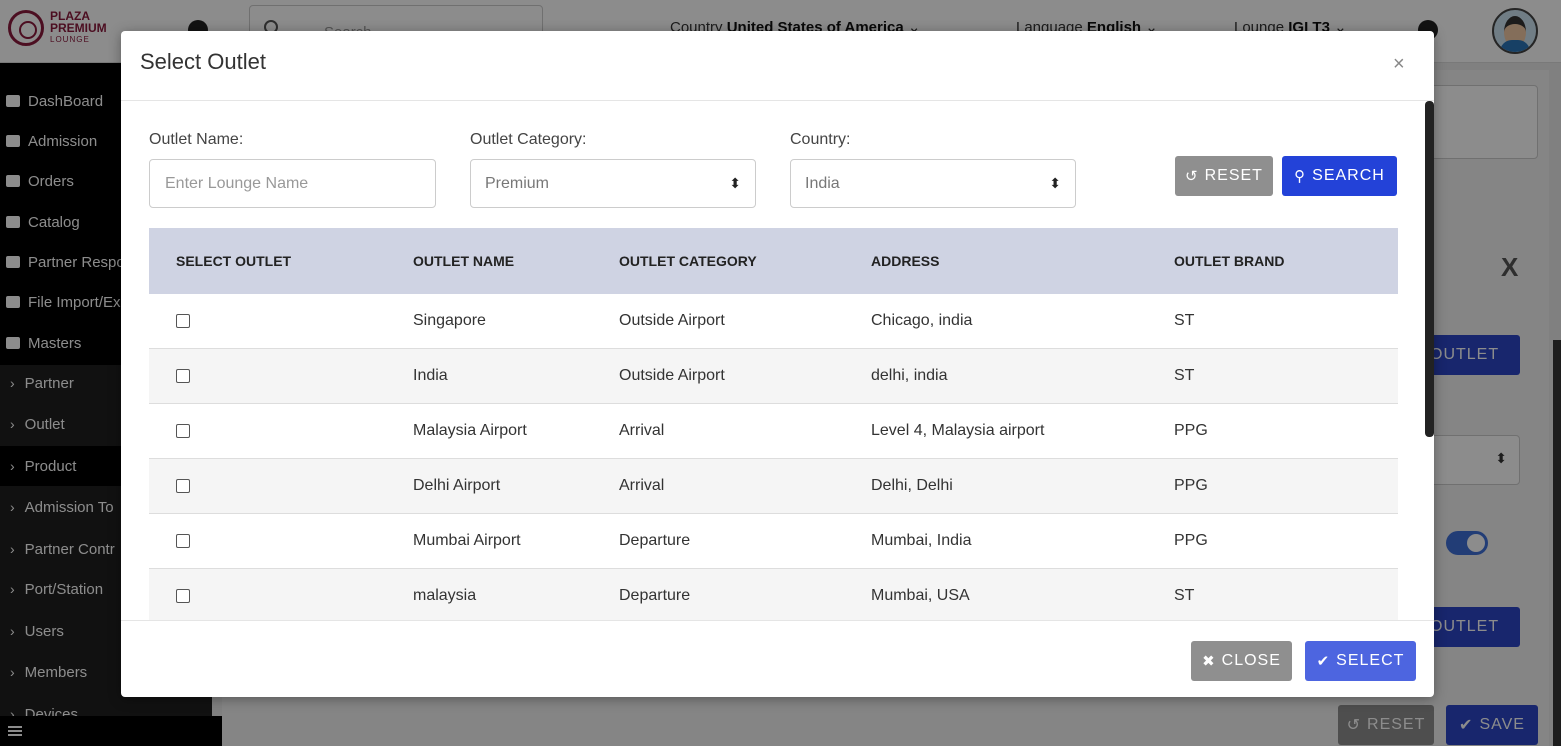  I want to click on address-cell: Mumbai, India, so click(921, 540).